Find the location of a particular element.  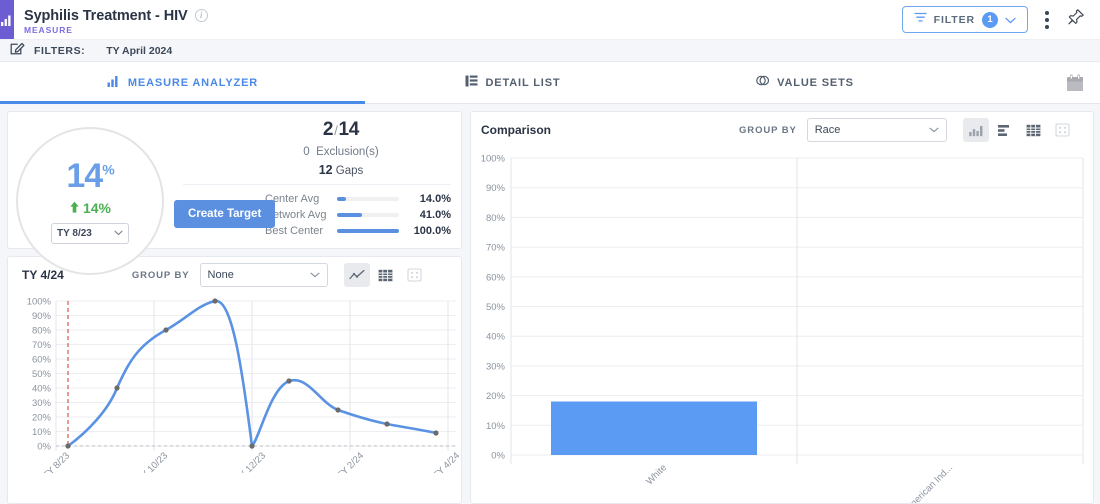

trend-groupby-select: None is located at coordinates (263, 275).